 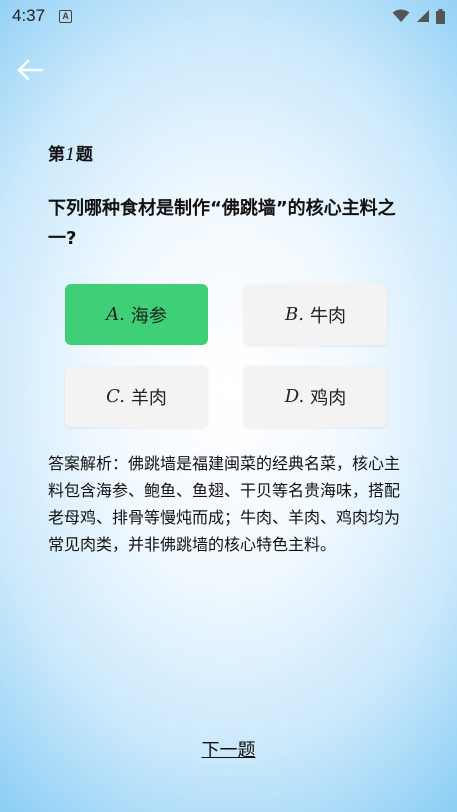 I want to click on option-a-button: A. 海参, so click(x=136, y=314).